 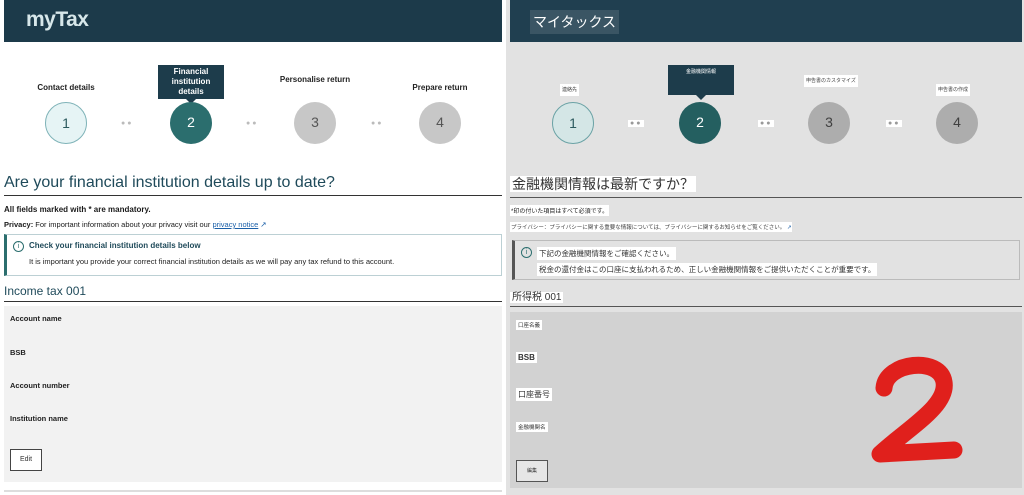 I want to click on section-title-text: 所得税 001, so click(x=537, y=297).